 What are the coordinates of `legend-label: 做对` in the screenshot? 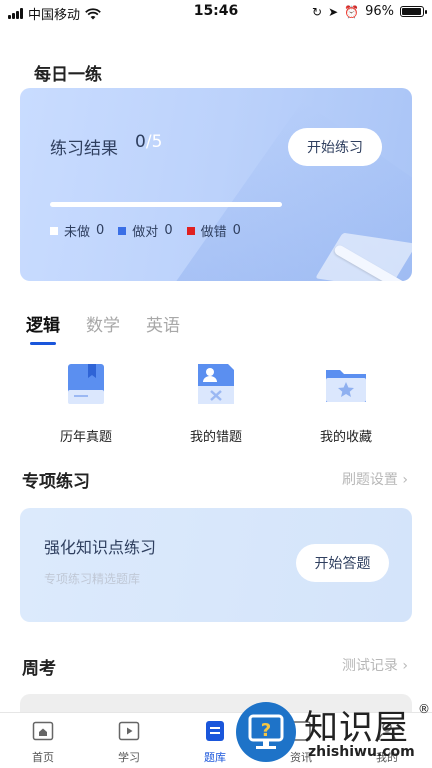 It's located at (145, 232).